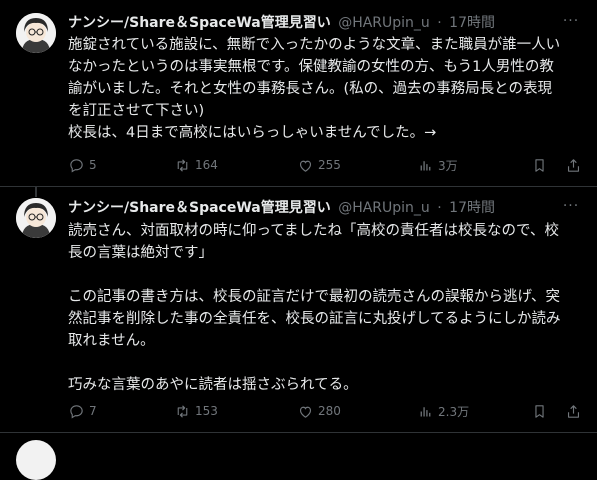 The height and width of the screenshot is (480, 597). I want to click on reply-button: 7, so click(82, 411).